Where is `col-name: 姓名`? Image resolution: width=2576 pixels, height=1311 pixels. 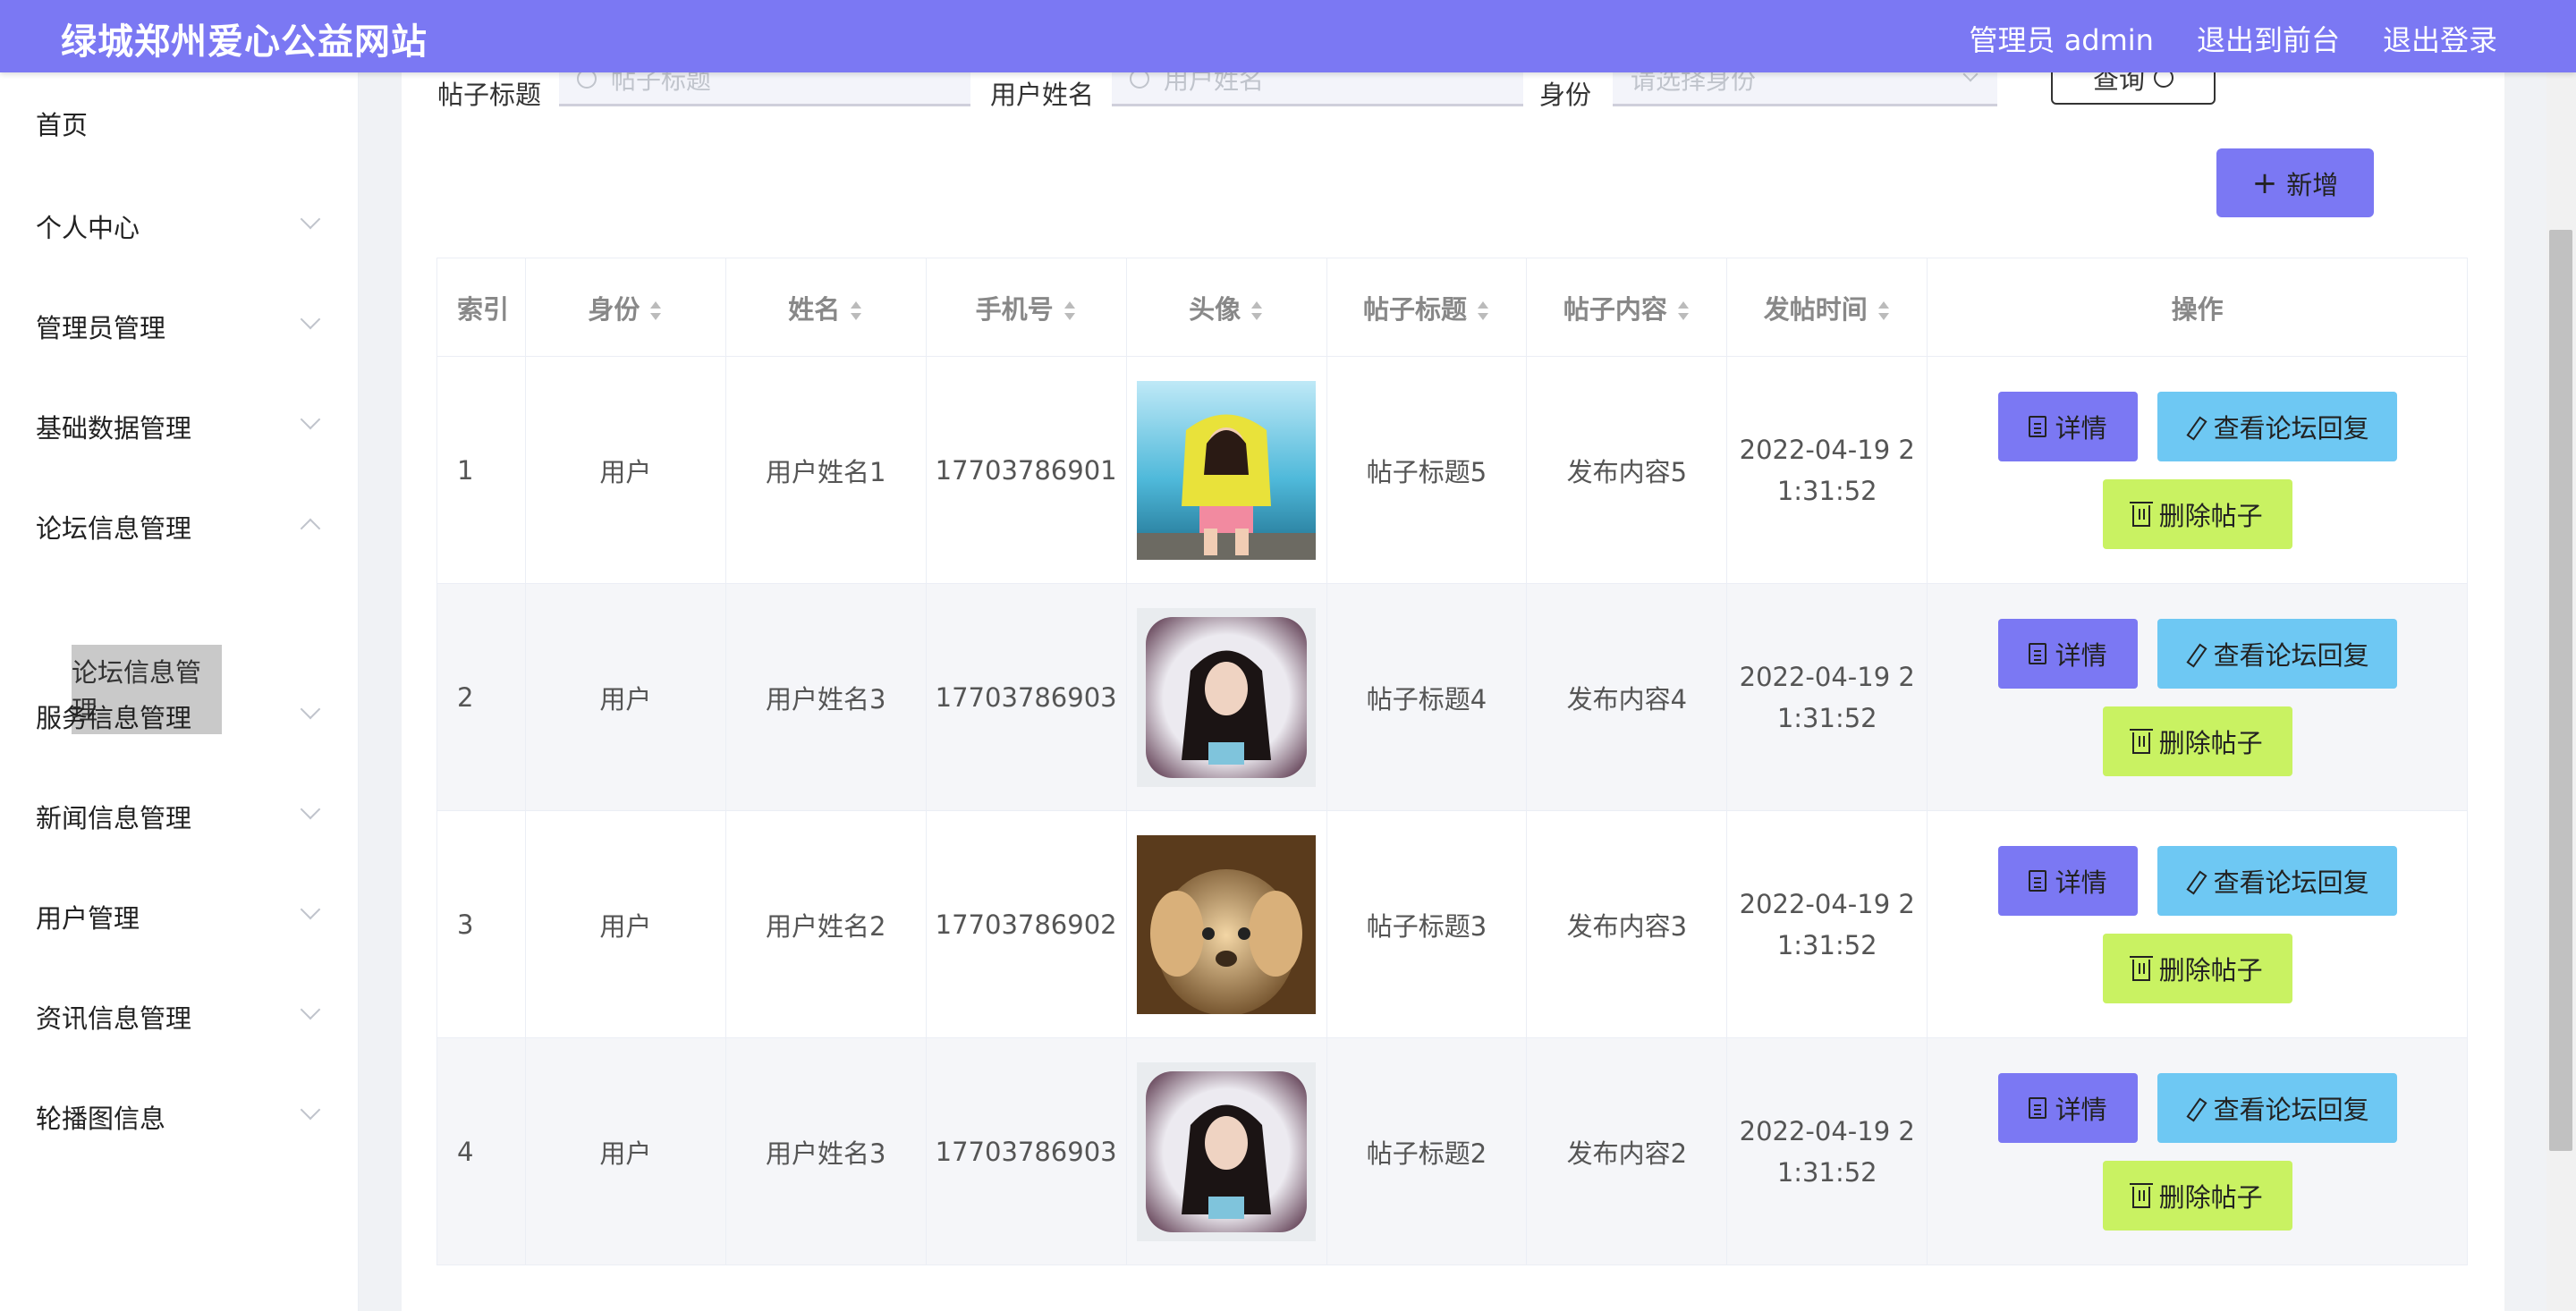
col-name: 姓名 is located at coordinates (825, 307).